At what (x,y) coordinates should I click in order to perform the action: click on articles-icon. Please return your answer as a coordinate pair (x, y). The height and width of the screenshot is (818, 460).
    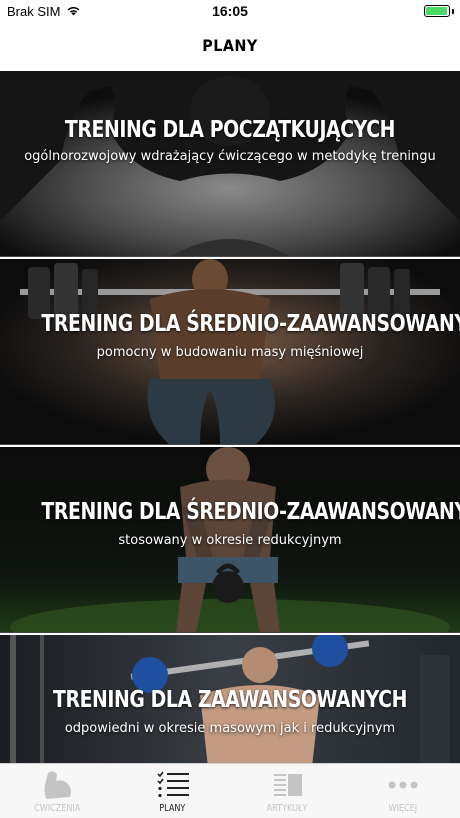
    Looking at the image, I should click on (288, 785).